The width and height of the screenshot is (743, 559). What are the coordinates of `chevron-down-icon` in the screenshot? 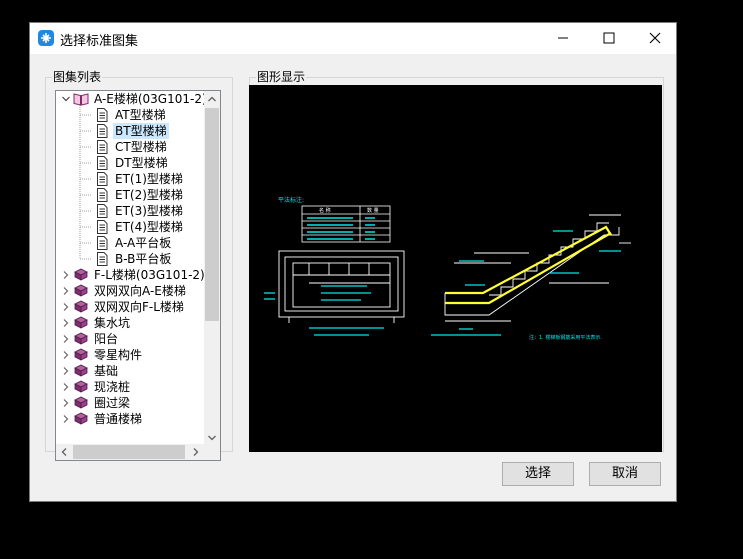 It's located at (66, 99).